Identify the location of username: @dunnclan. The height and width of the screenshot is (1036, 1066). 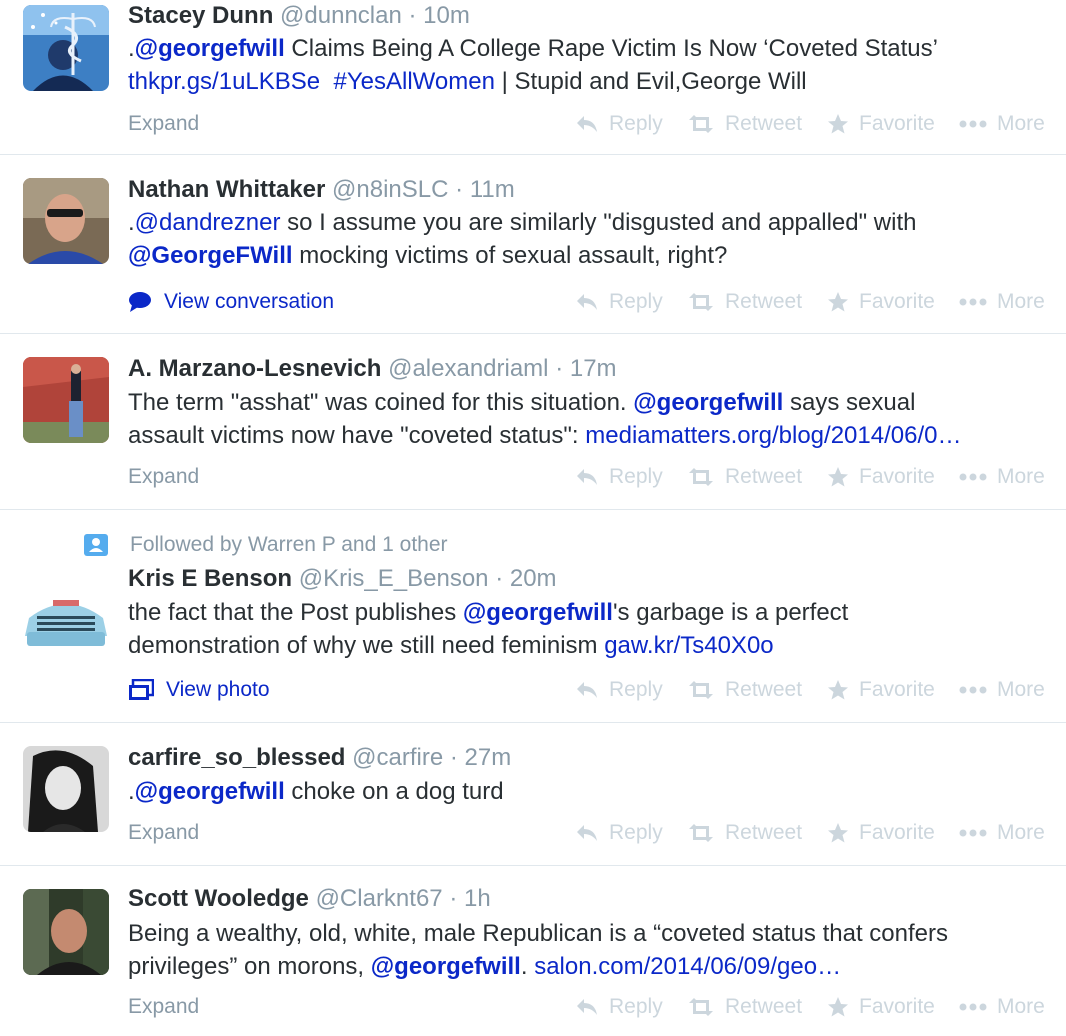
(341, 15).